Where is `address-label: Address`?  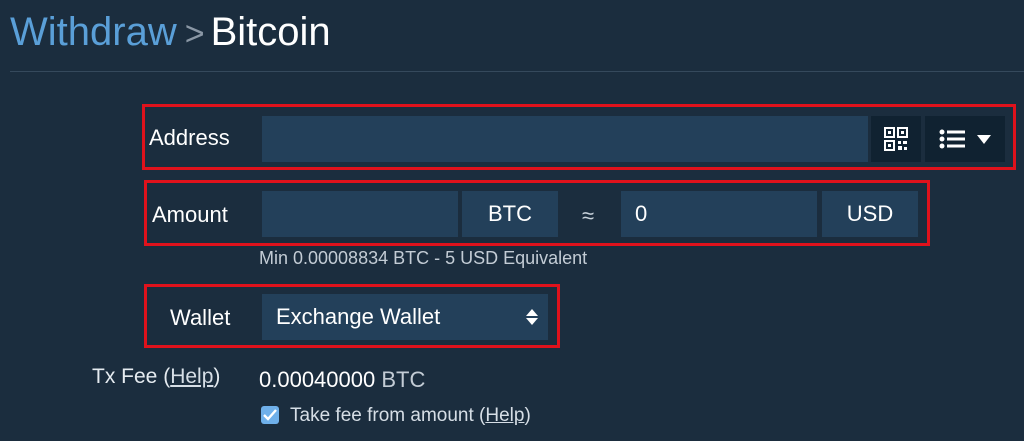
address-label: Address is located at coordinates (189, 137).